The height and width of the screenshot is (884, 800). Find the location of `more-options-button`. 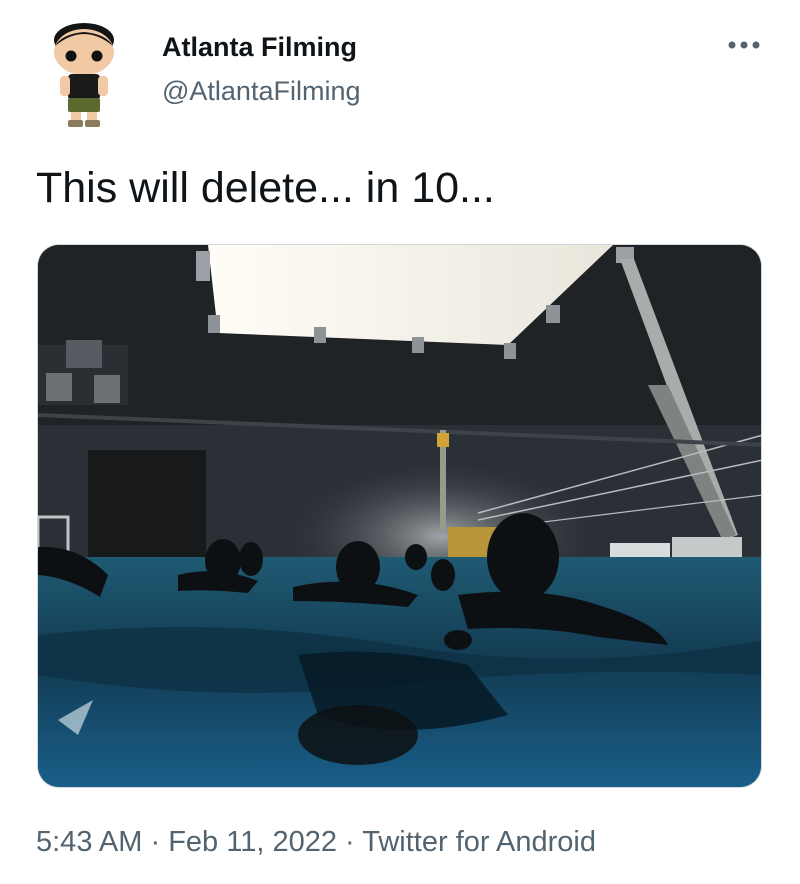

more-options-button is located at coordinates (744, 45).